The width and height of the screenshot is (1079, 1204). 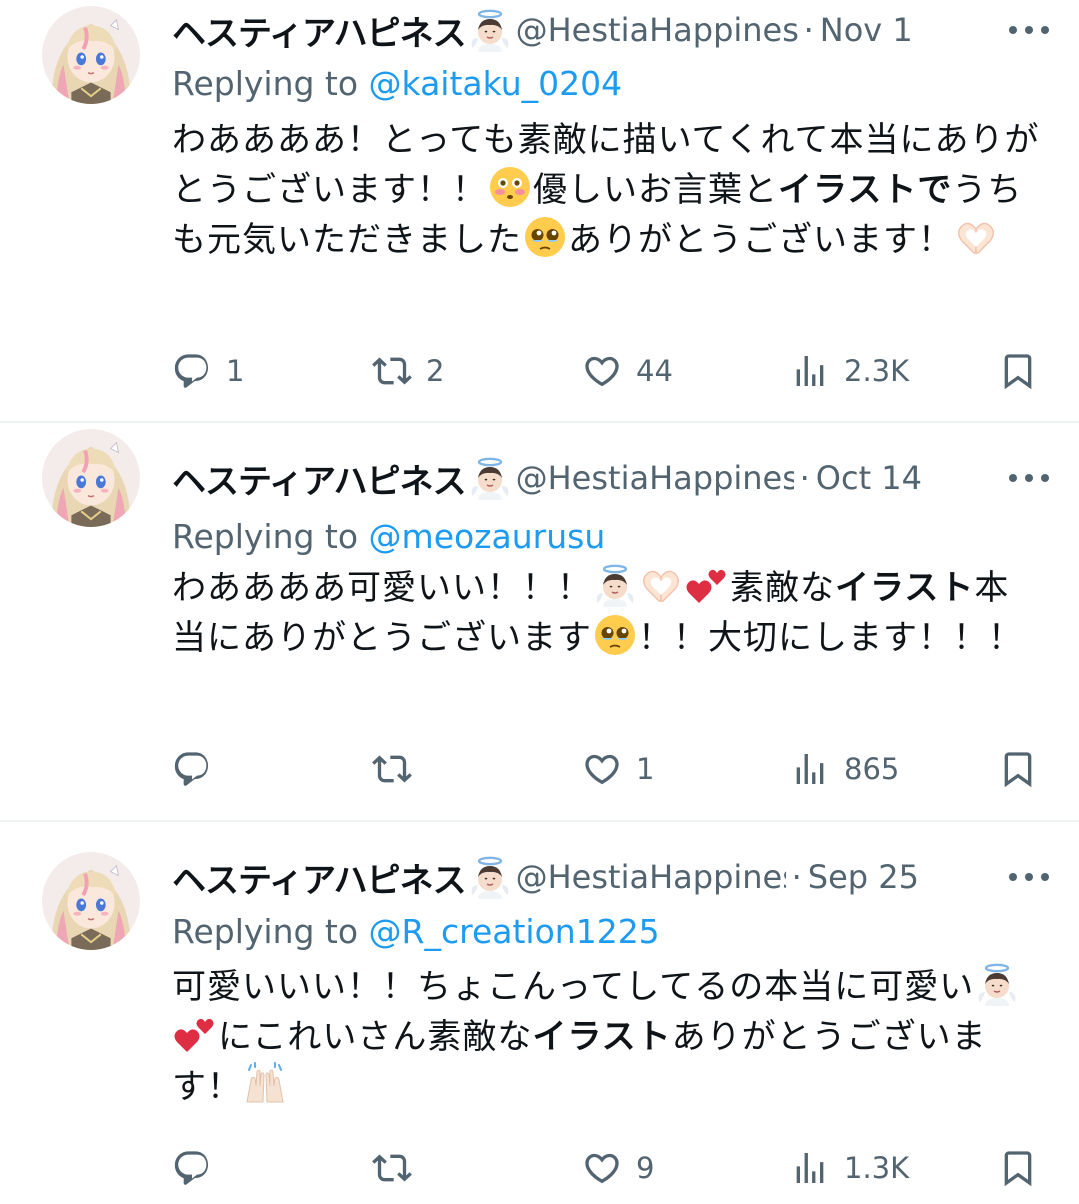 I want to click on replying-to-line: Replying to @meozaurusu, so click(x=388, y=536).